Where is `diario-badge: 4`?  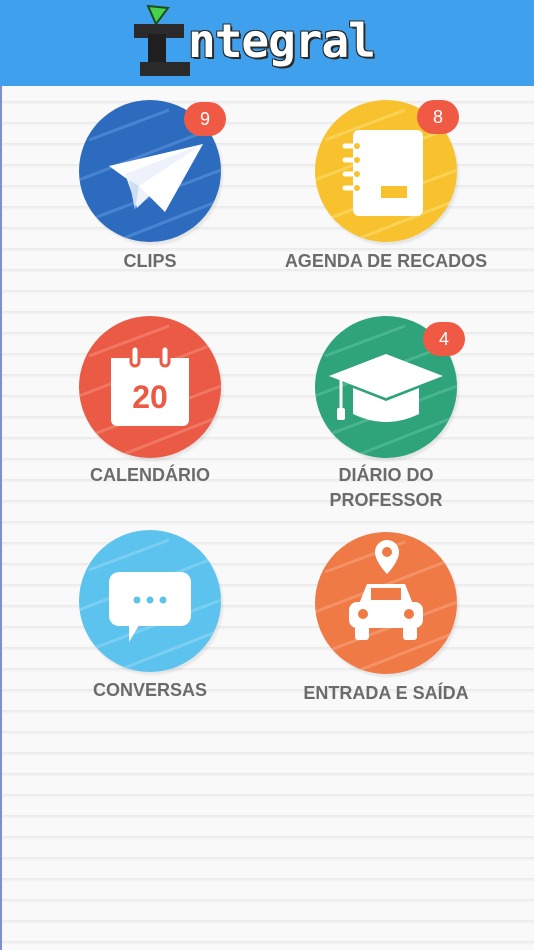 diario-badge: 4 is located at coordinates (444, 339).